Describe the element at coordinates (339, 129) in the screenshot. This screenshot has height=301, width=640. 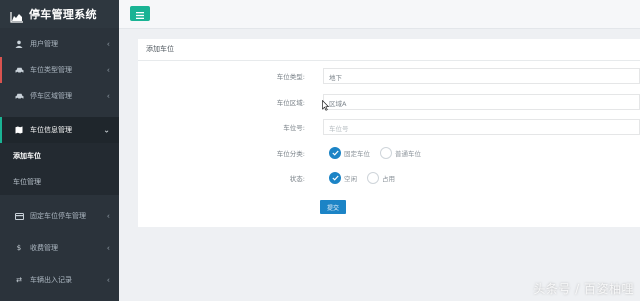
I see `space-number-placeholder: 车位号` at that location.